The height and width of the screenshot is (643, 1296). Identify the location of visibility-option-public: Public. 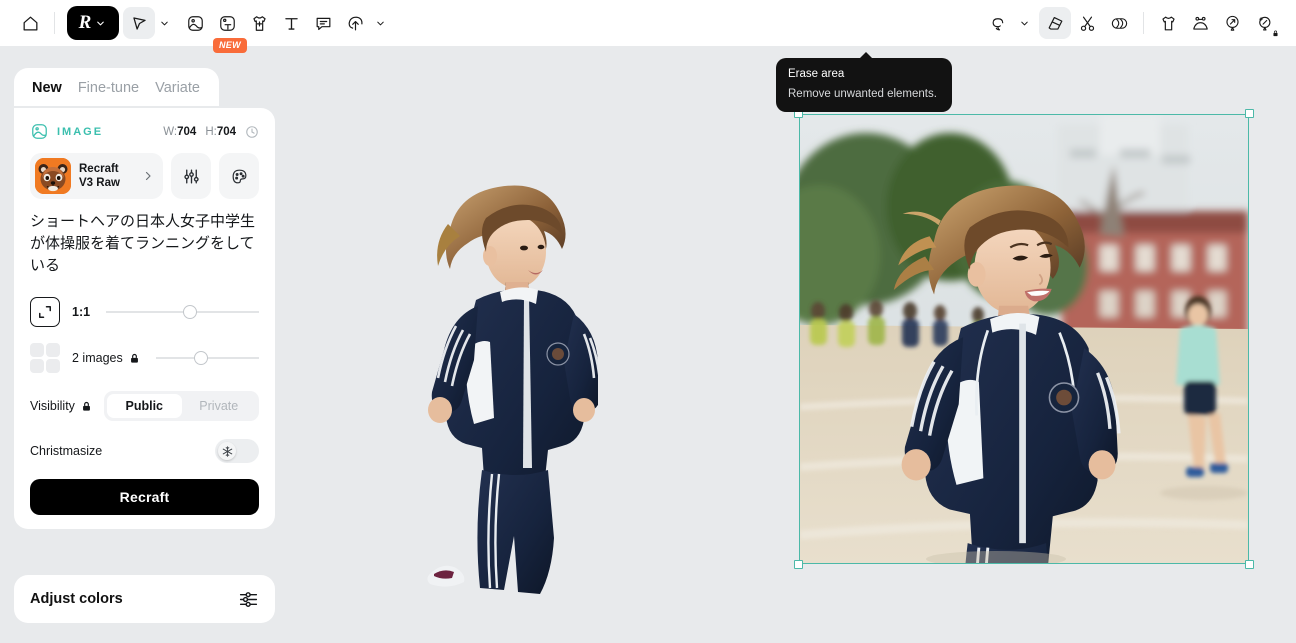
(144, 406).